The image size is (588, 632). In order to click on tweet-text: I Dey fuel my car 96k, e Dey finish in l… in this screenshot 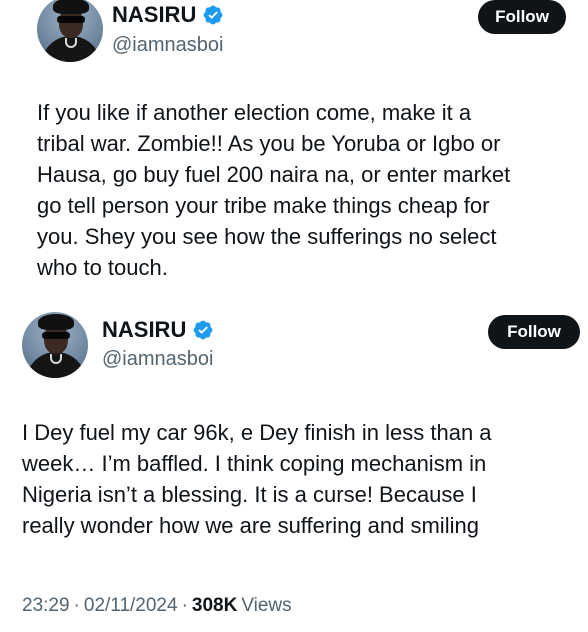, I will do `click(257, 479)`.